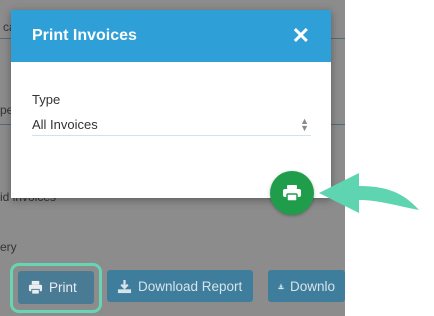  Describe the element at coordinates (190, 286) in the screenshot. I see `download-report-label: Download Report` at that location.